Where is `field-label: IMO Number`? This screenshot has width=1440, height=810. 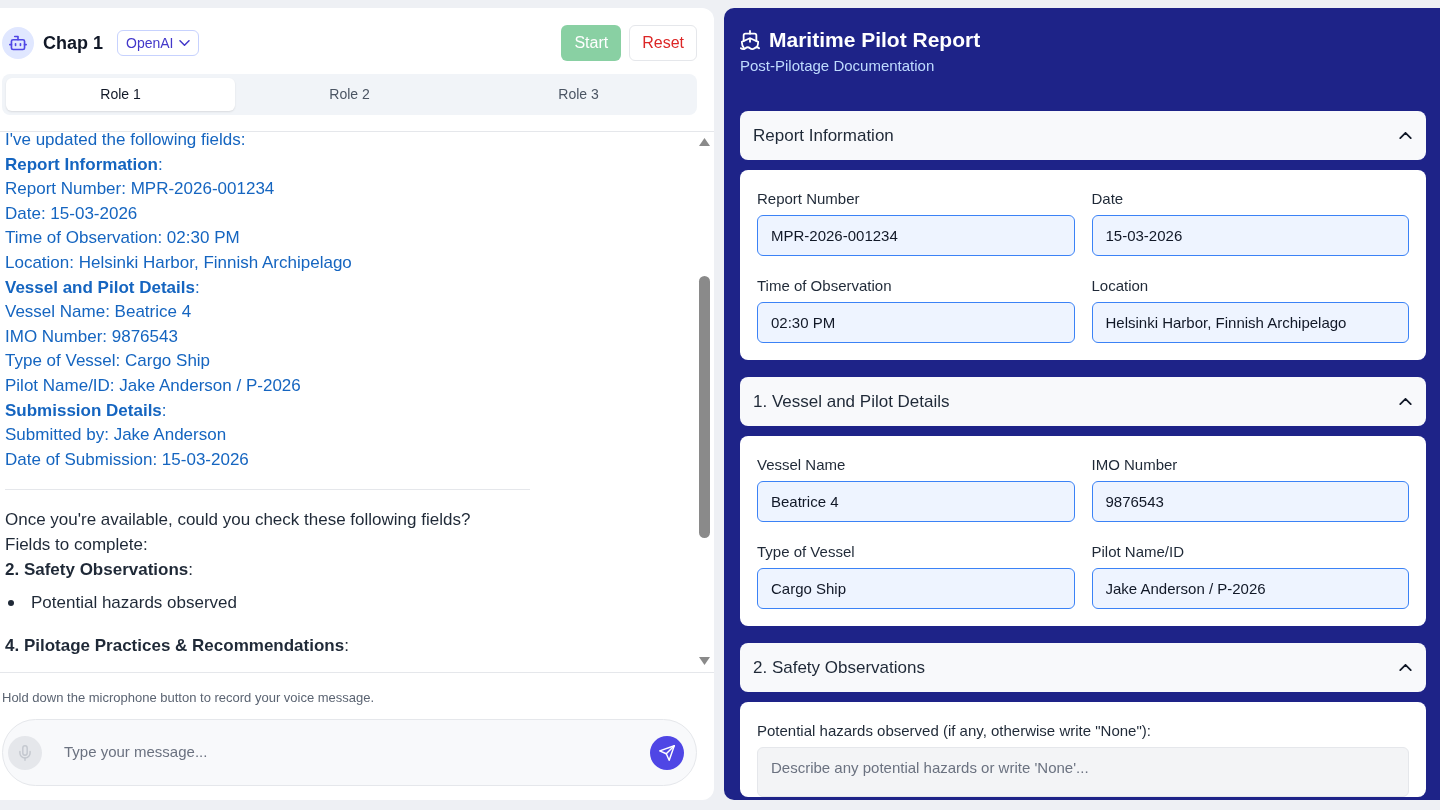
field-label: IMO Number is located at coordinates (1135, 465).